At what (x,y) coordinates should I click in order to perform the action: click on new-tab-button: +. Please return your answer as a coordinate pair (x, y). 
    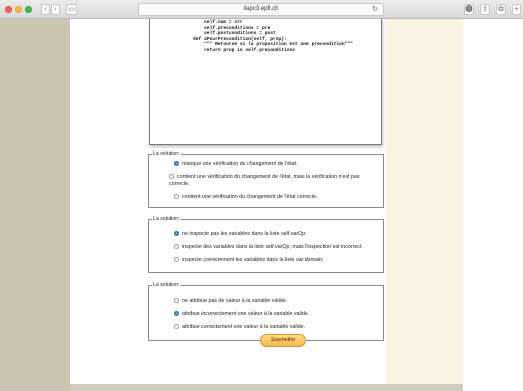
    Looking at the image, I should click on (516, 9).